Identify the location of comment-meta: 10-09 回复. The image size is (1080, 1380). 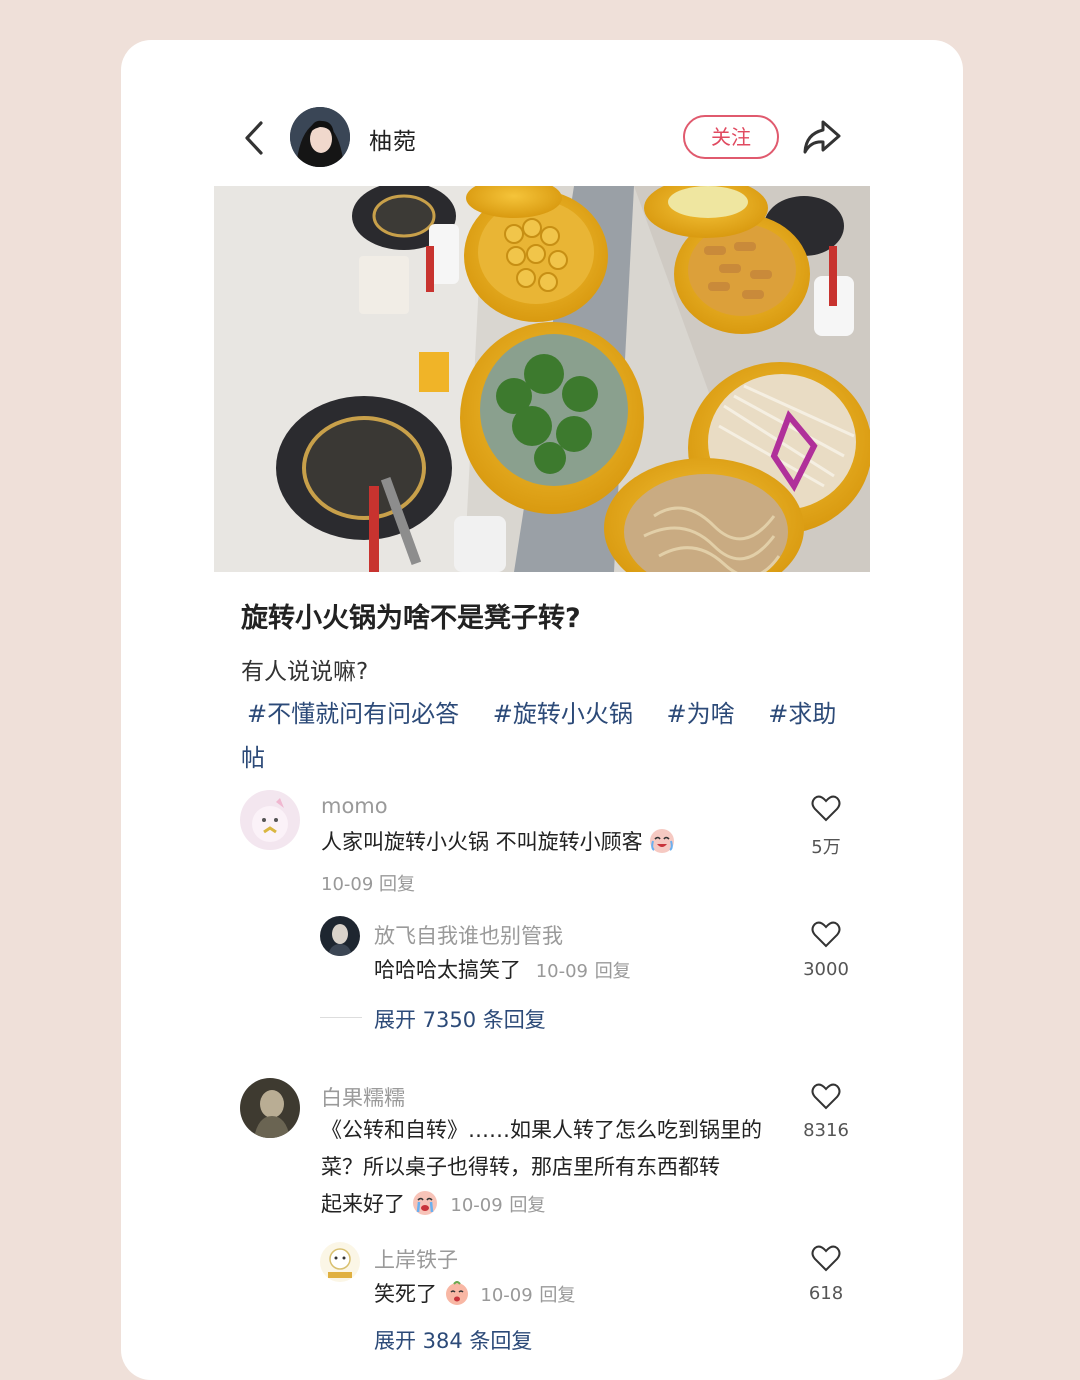
(368, 883).